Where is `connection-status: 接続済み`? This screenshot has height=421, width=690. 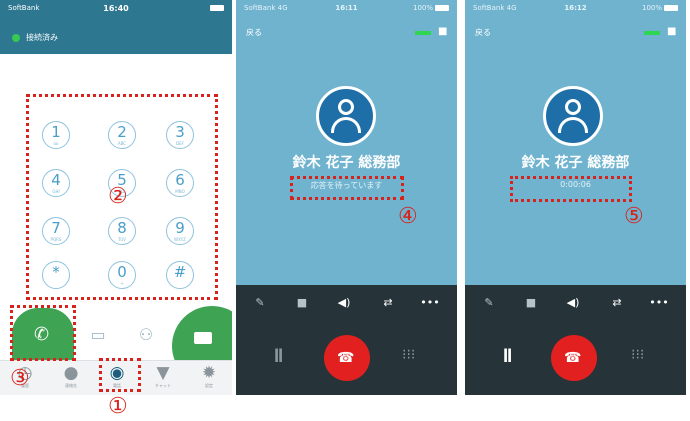 connection-status: 接続済み is located at coordinates (116, 38).